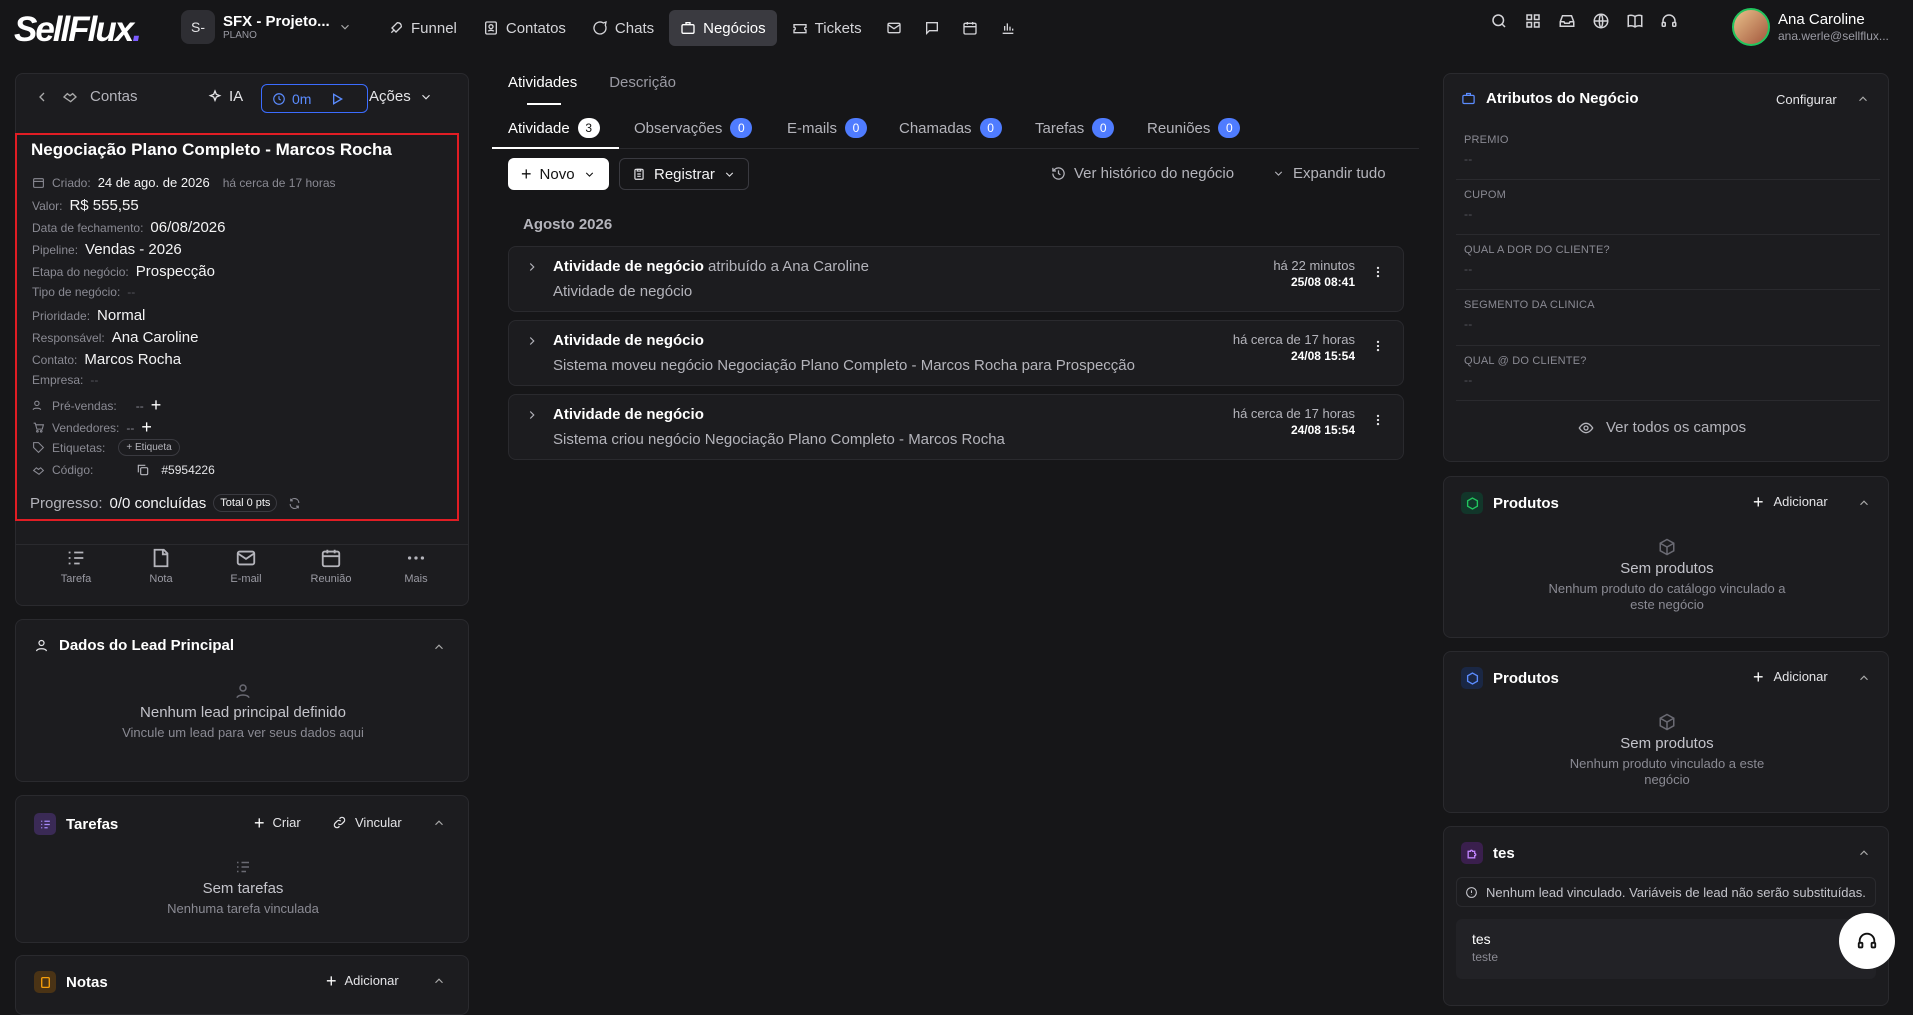 The image size is (1913, 1015). What do you see at coordinates (362, 981) in the screenshot?
I see `add-note-button: + Adicionar` at bounding box center [362, 981].